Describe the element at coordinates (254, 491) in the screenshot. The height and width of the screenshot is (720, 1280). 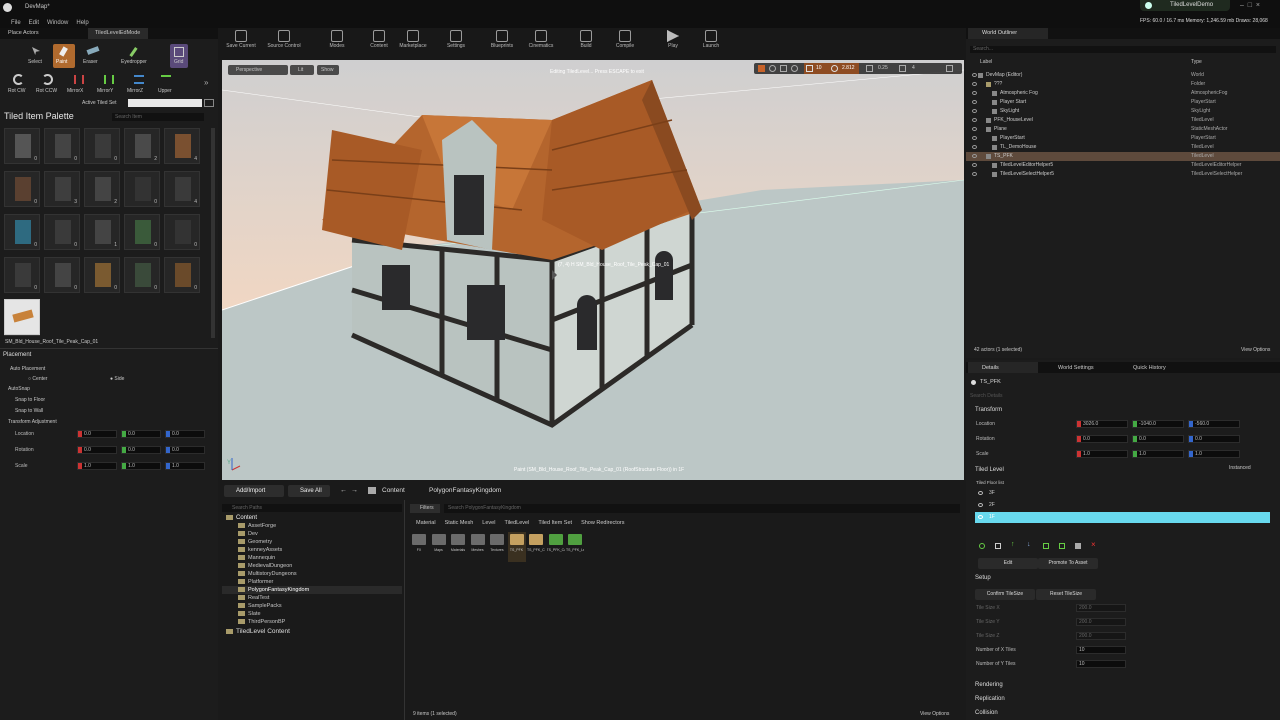
I see `add-import-button: Add/Import` at that location.